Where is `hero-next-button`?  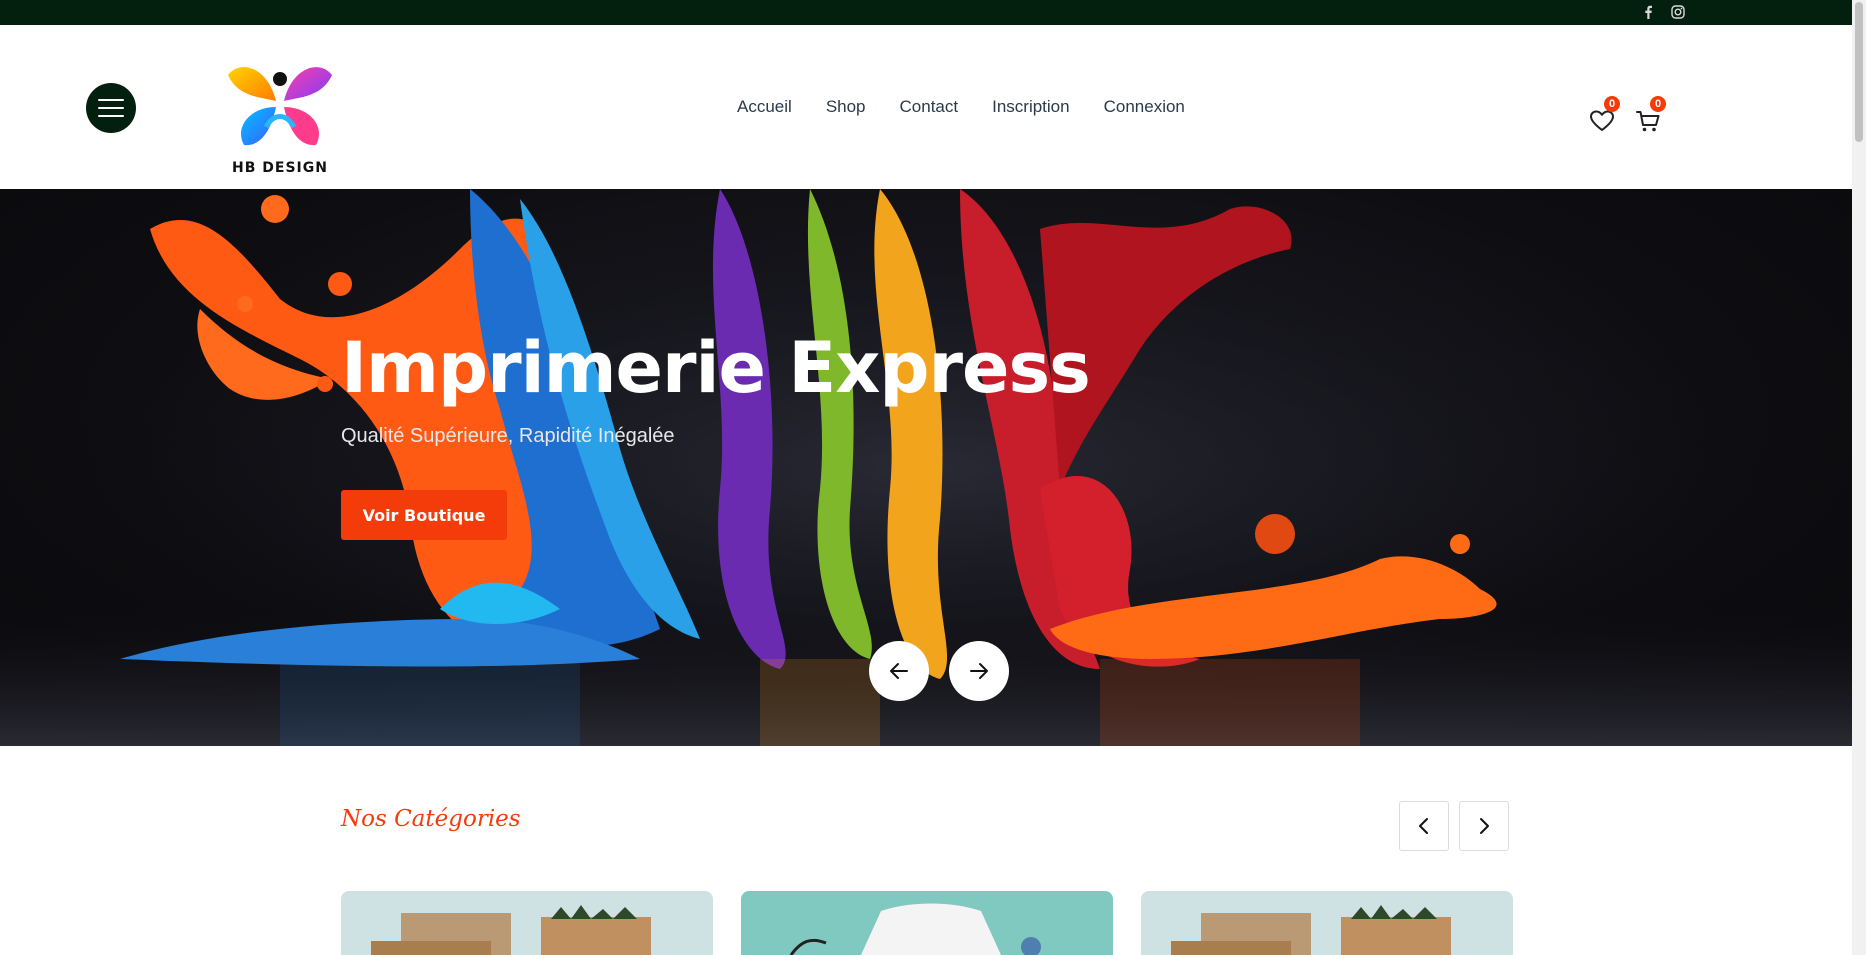
hero-next-button is located at coordinates (979, 671).